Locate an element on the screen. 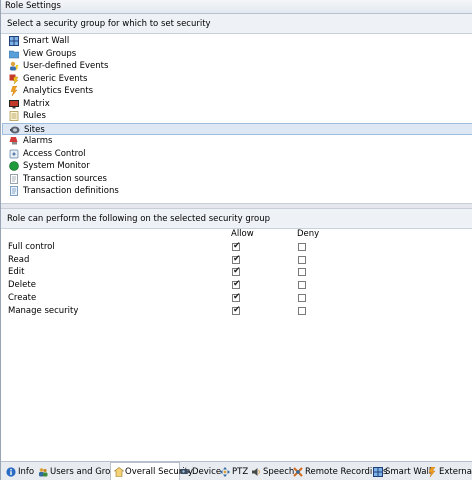 The height and width of the screenshot is (480, 472). group-item-matrix: Matrix is located at coordinates (237, 104).